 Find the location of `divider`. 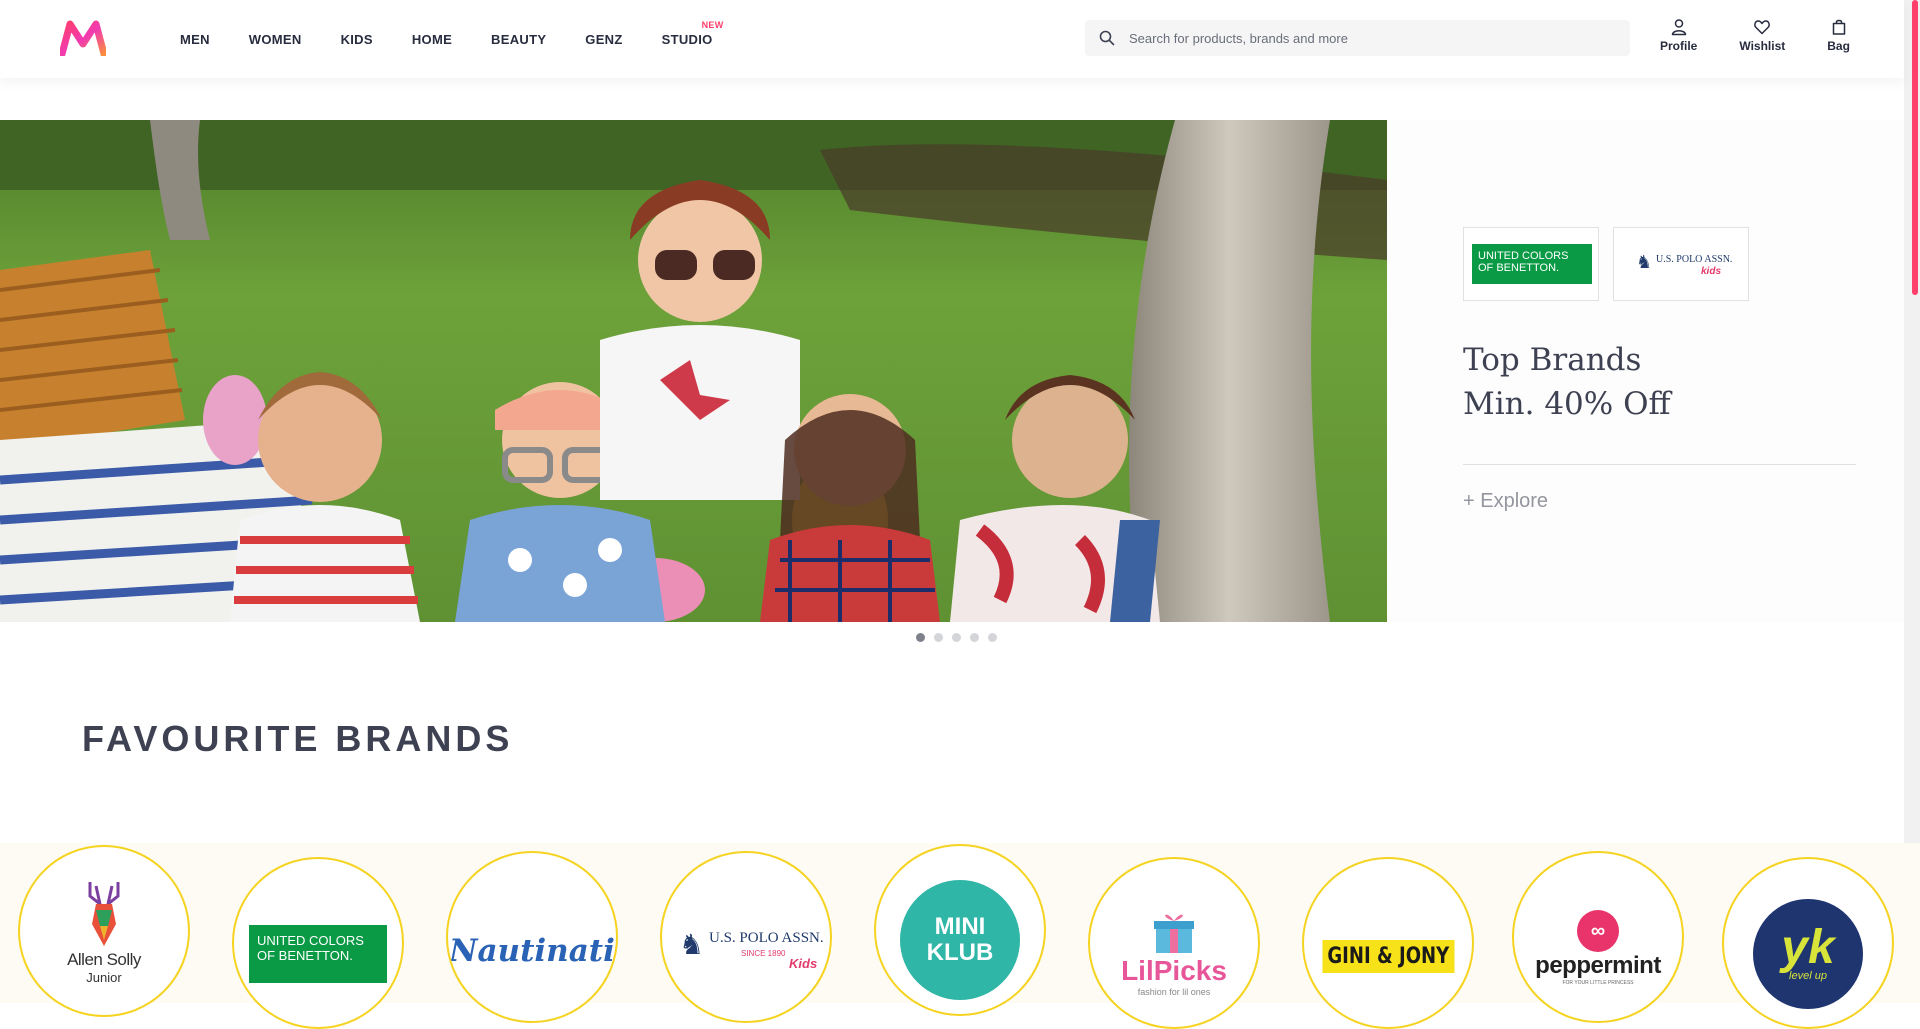

divider is located at coordinates (1659, 464).